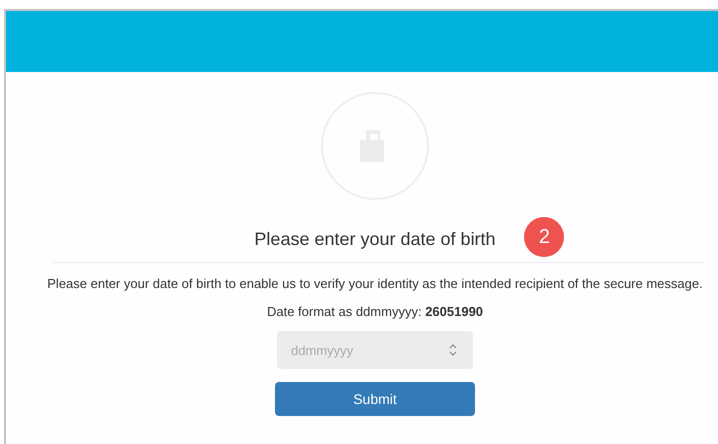 The image size is (718, 444). What do you see at coordinates (544, 237) in the screenshot?
I see `step-badge: 2` at bounding box center [544, 237].